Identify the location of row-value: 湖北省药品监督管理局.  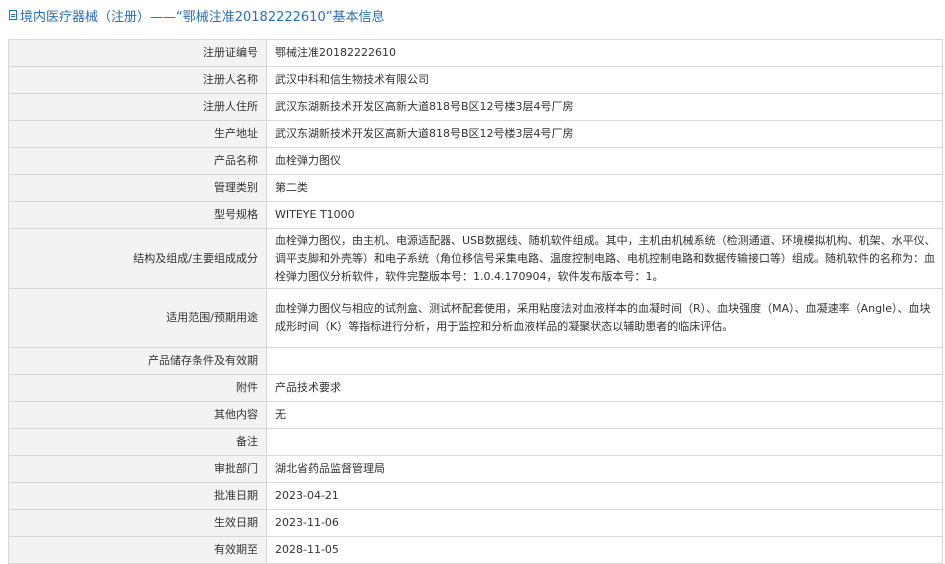
(604, 469).